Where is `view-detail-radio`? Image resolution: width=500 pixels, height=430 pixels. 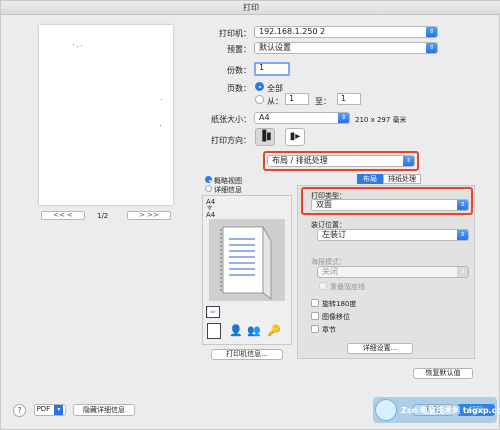 view-detail-radio is located at coordinates (208, 188).